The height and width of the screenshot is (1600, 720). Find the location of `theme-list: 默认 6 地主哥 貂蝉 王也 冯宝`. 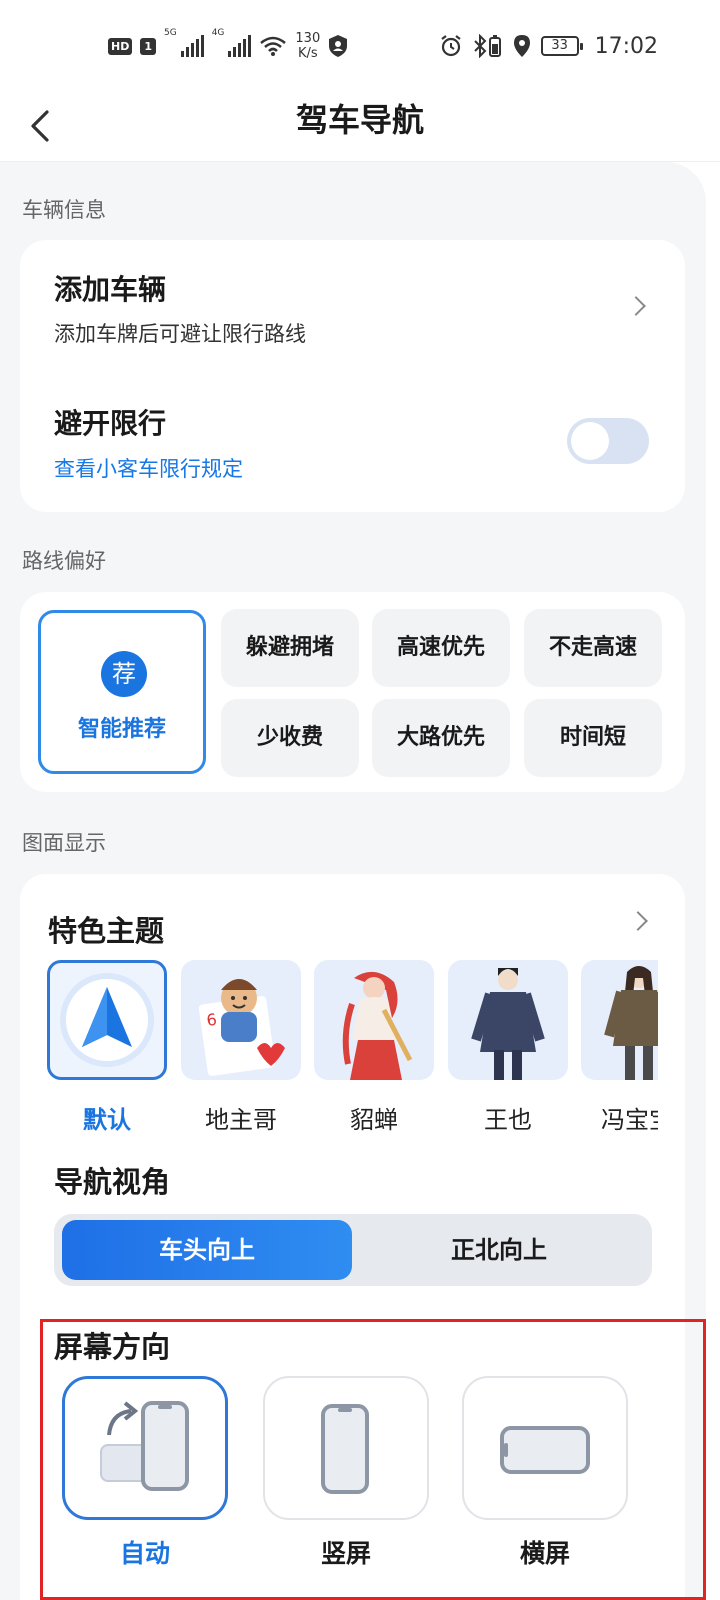

theme-list: 默认 6 地主哥 貂蝉 王也 冯宝 is located at coordinates (352, 1050).